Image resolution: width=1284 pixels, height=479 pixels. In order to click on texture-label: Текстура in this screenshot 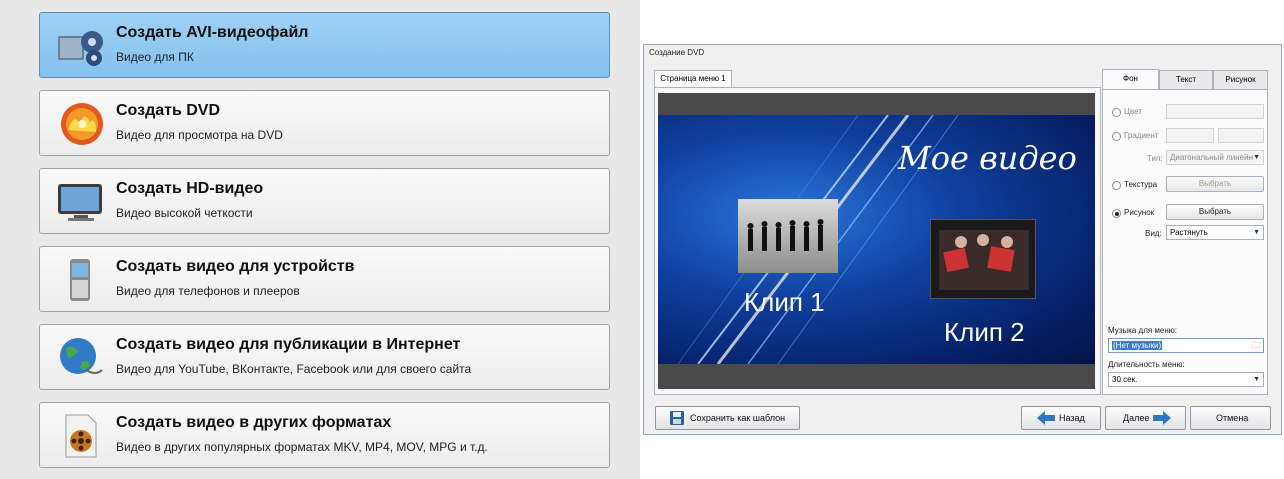, I will do `click(1141, 184)`.